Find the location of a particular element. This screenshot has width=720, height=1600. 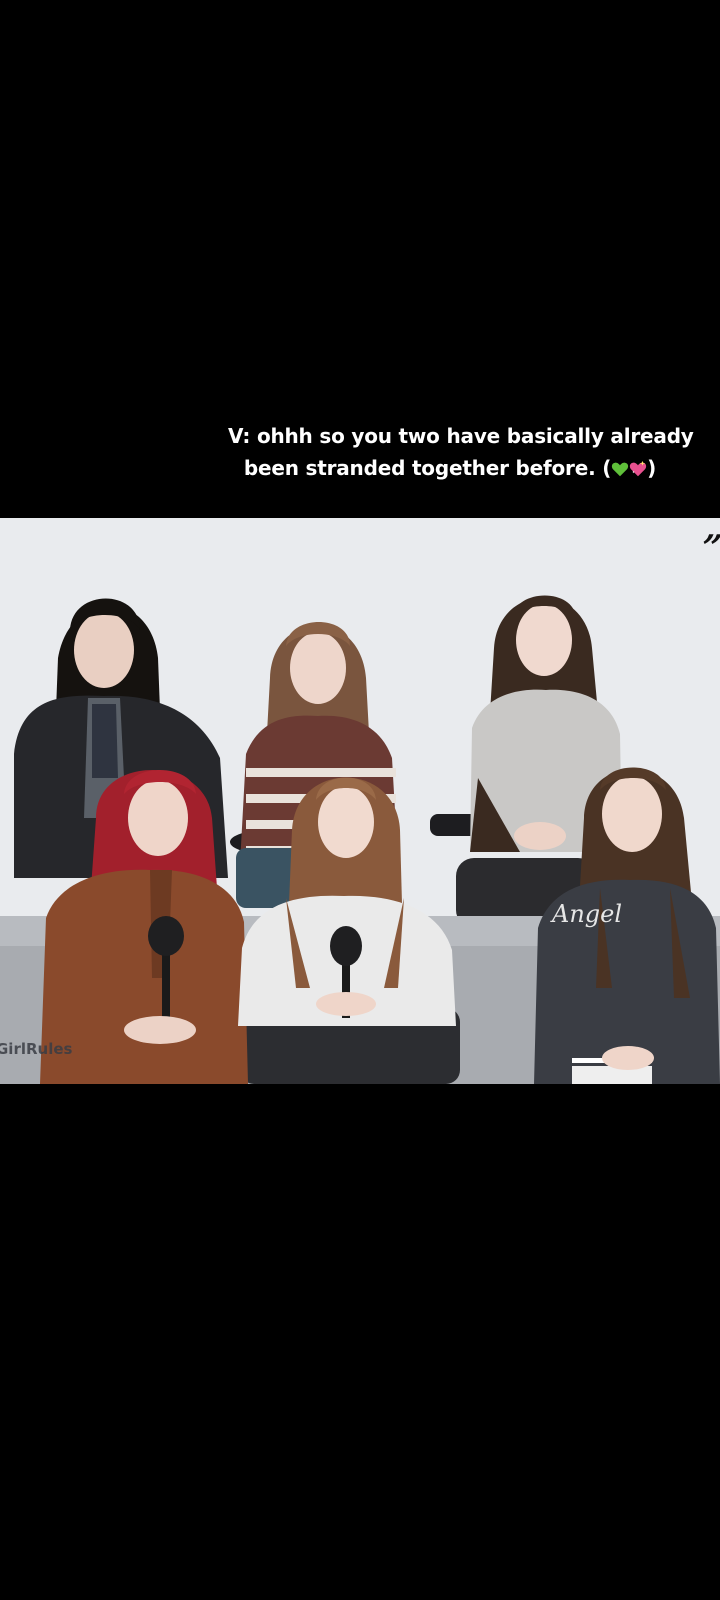

caption-line-2-text: been stranded together before. ( is located at coordinates (427, 468).